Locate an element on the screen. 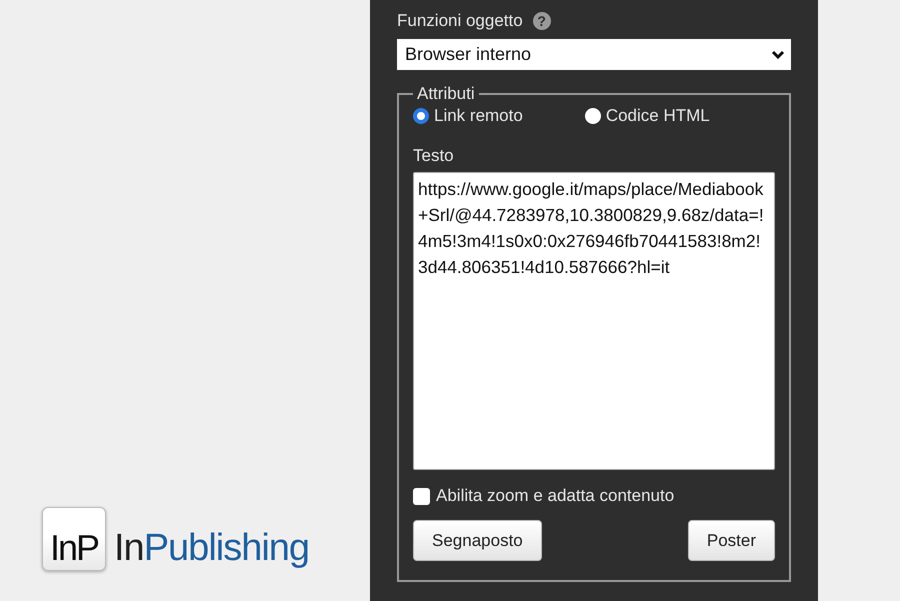 This screenshot has width=900, height=601. action-button: Segnaposto is located at coordinates (477, 540).